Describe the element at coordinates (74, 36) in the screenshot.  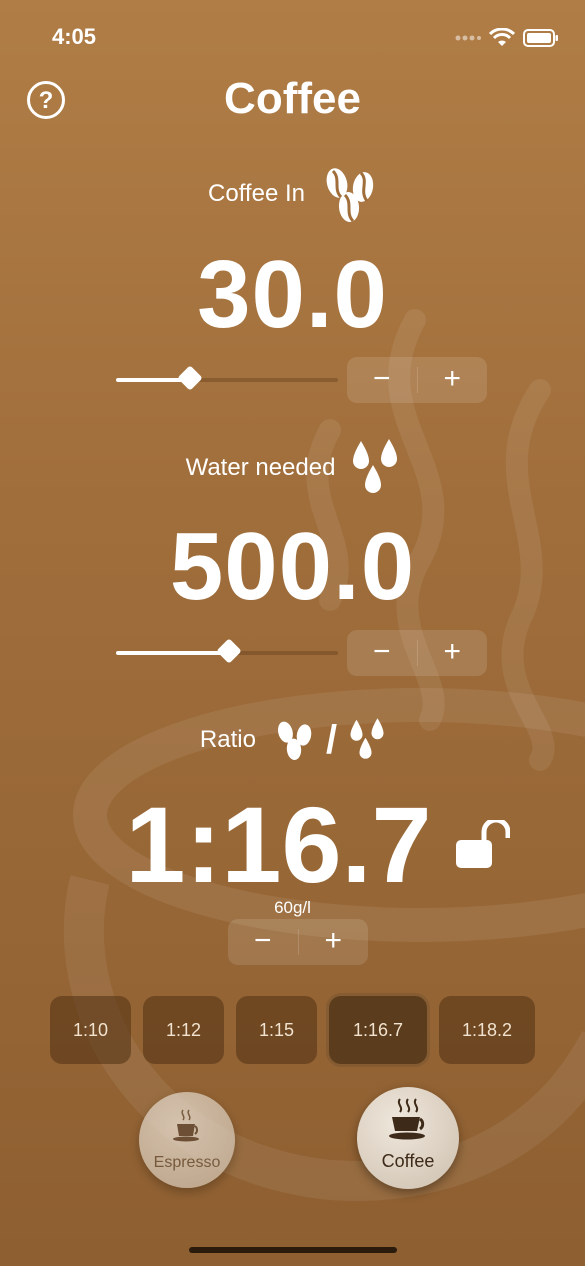
I see `status-time: 4:05` at that location.